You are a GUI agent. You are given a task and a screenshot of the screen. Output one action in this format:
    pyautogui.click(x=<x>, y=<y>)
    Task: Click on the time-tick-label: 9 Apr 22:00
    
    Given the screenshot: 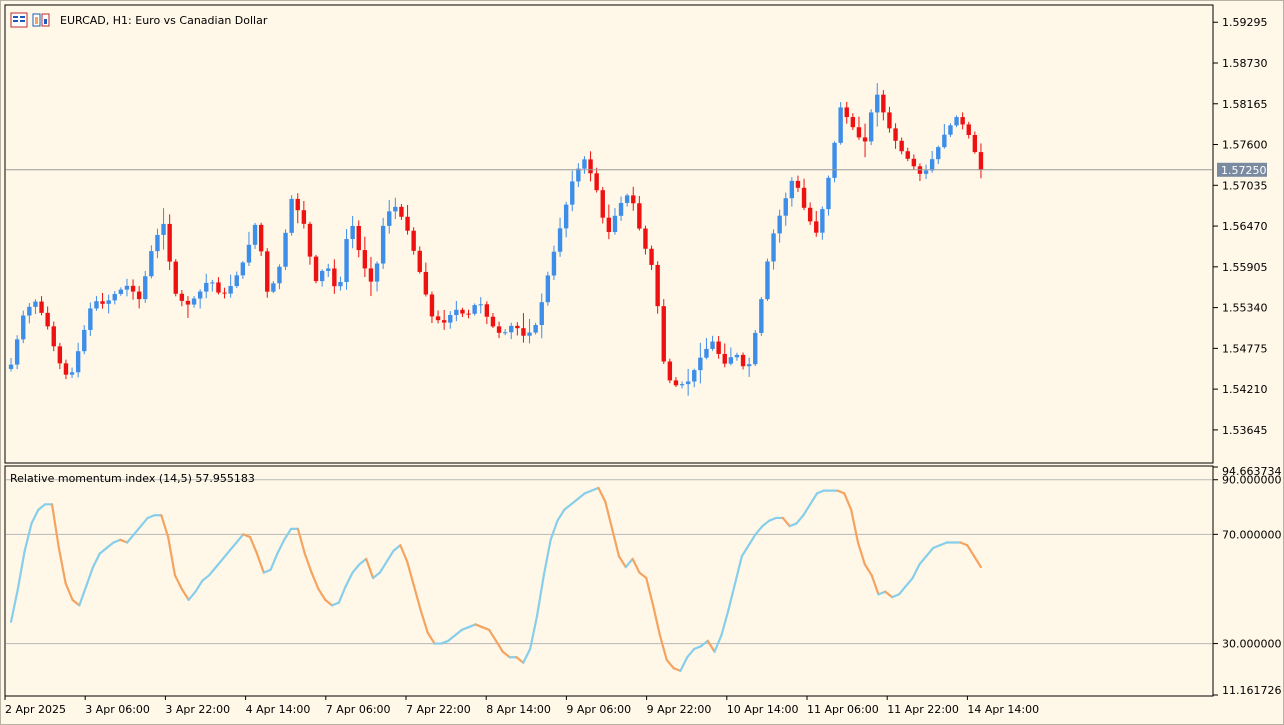 What is the action you would take?
    pyautogui.click(x=679, y=709)
    